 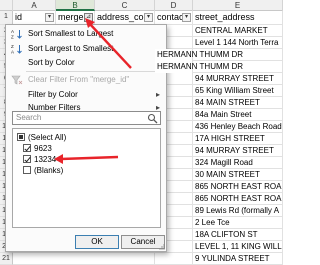 I want to click on cell-address-company, so click(x=125, y=259).